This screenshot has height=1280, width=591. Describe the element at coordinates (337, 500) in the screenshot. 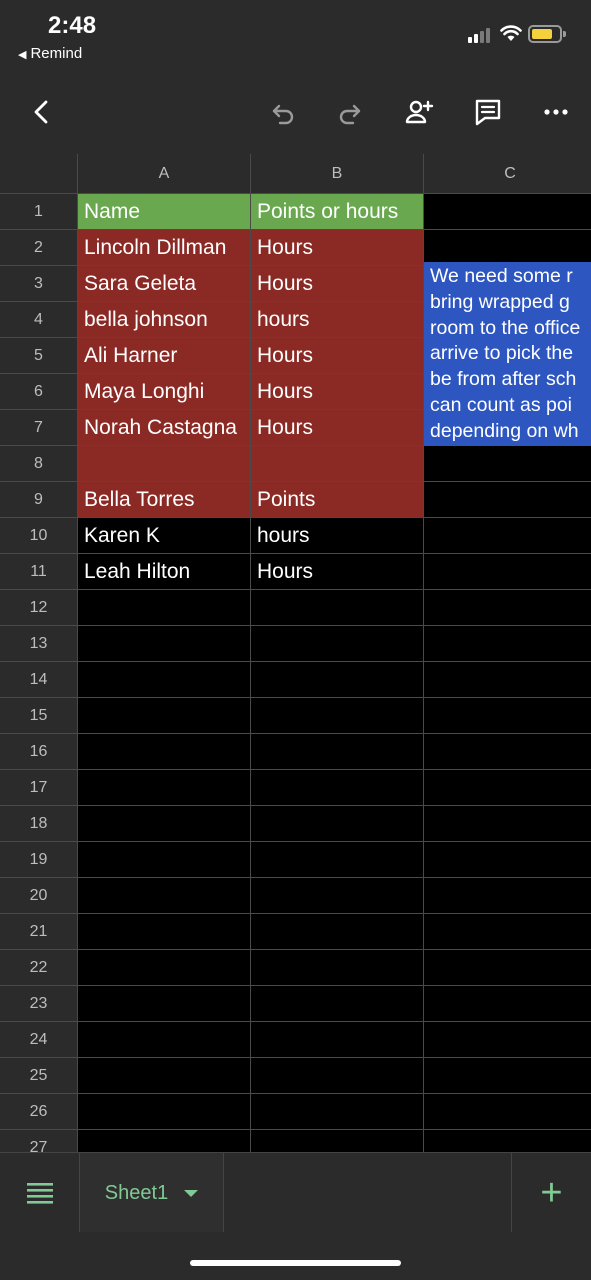

I see `cell-b9: Points` at that location.